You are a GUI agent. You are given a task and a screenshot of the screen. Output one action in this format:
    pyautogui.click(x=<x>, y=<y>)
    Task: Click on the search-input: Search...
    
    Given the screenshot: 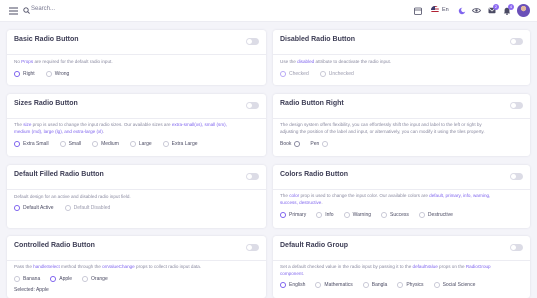 What is the action you would take?
    pyautogui.click(x=43, y=9)
    